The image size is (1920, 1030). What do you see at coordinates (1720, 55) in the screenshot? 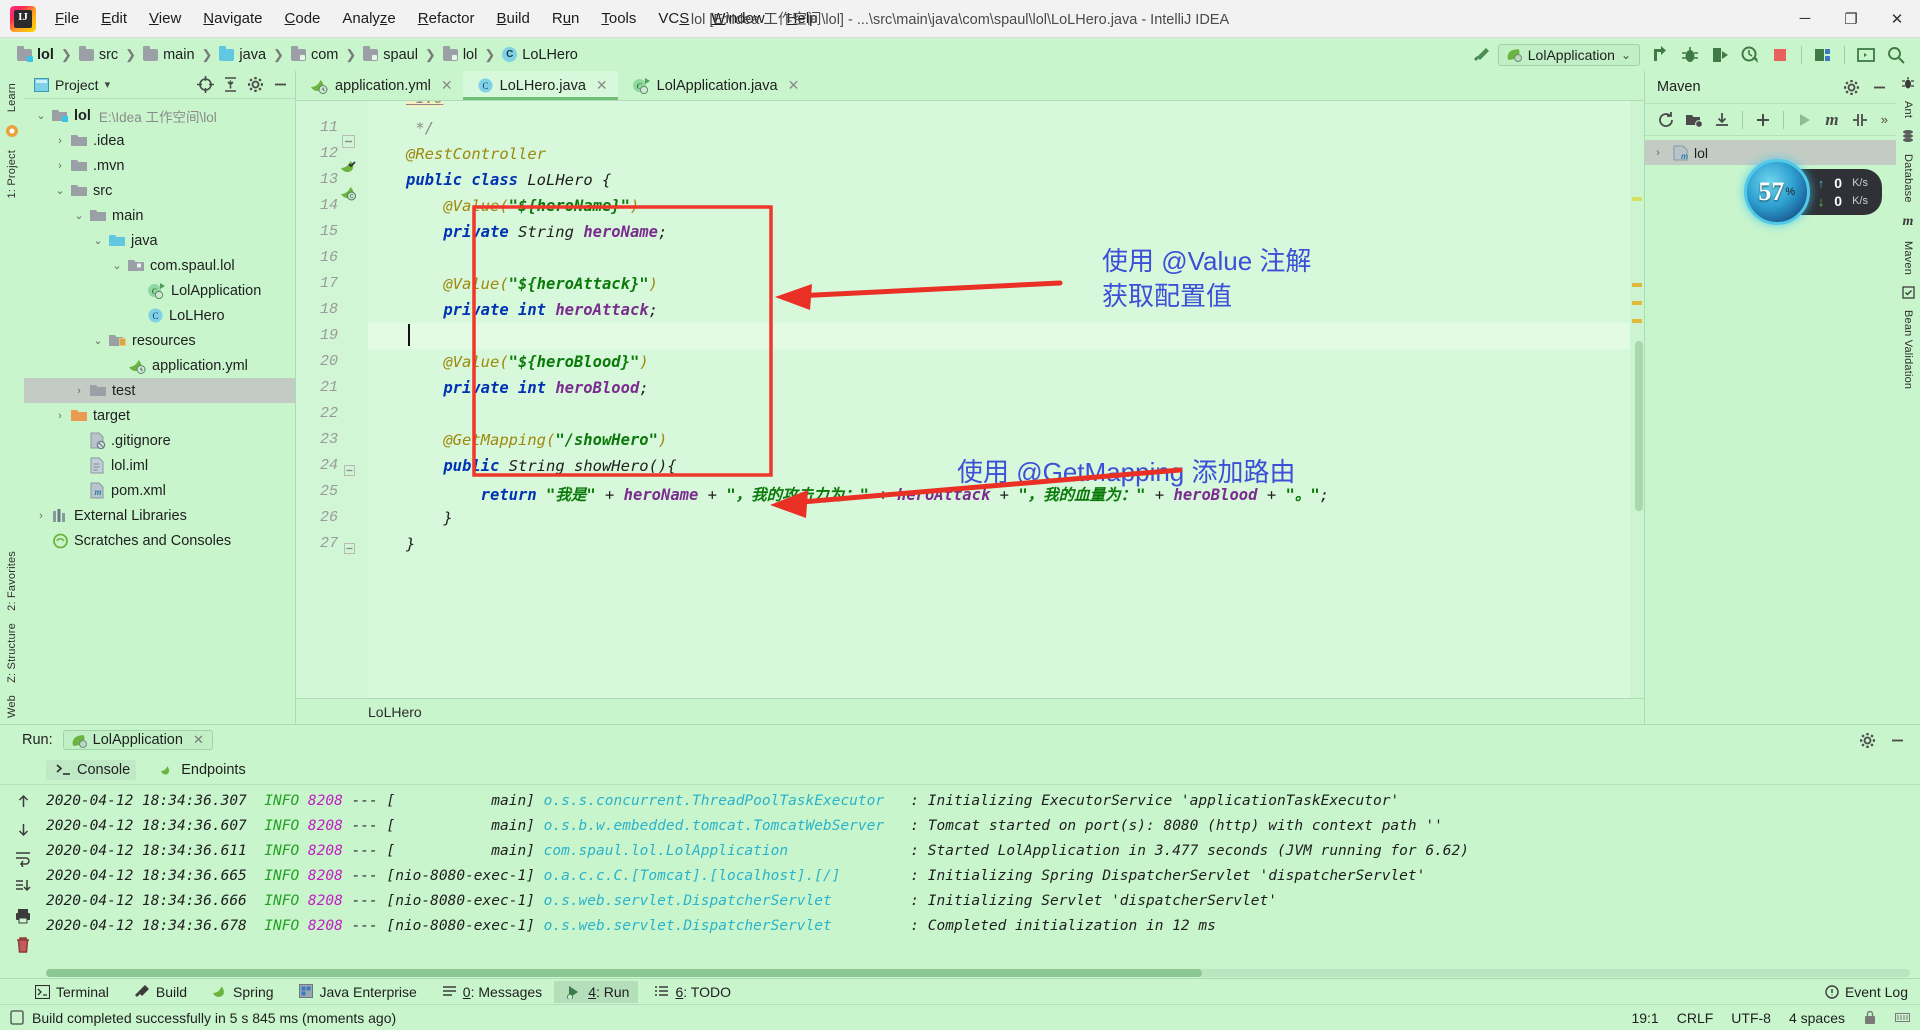
I see `run-with-coverage-button` at bounding box center [1720, 55].